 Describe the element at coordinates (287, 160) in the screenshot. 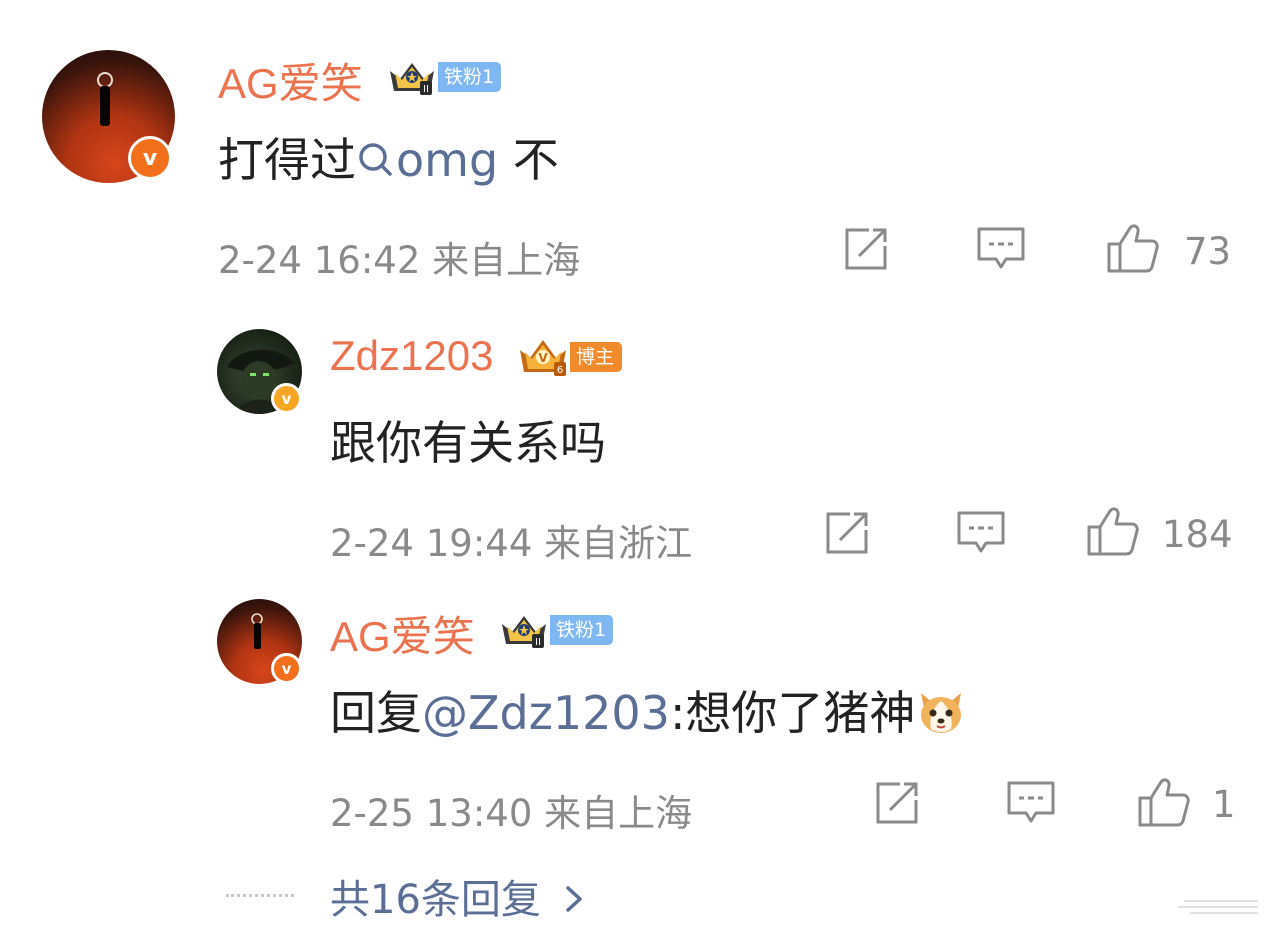

I see `comment-text-prefix: 打得过` at that location.